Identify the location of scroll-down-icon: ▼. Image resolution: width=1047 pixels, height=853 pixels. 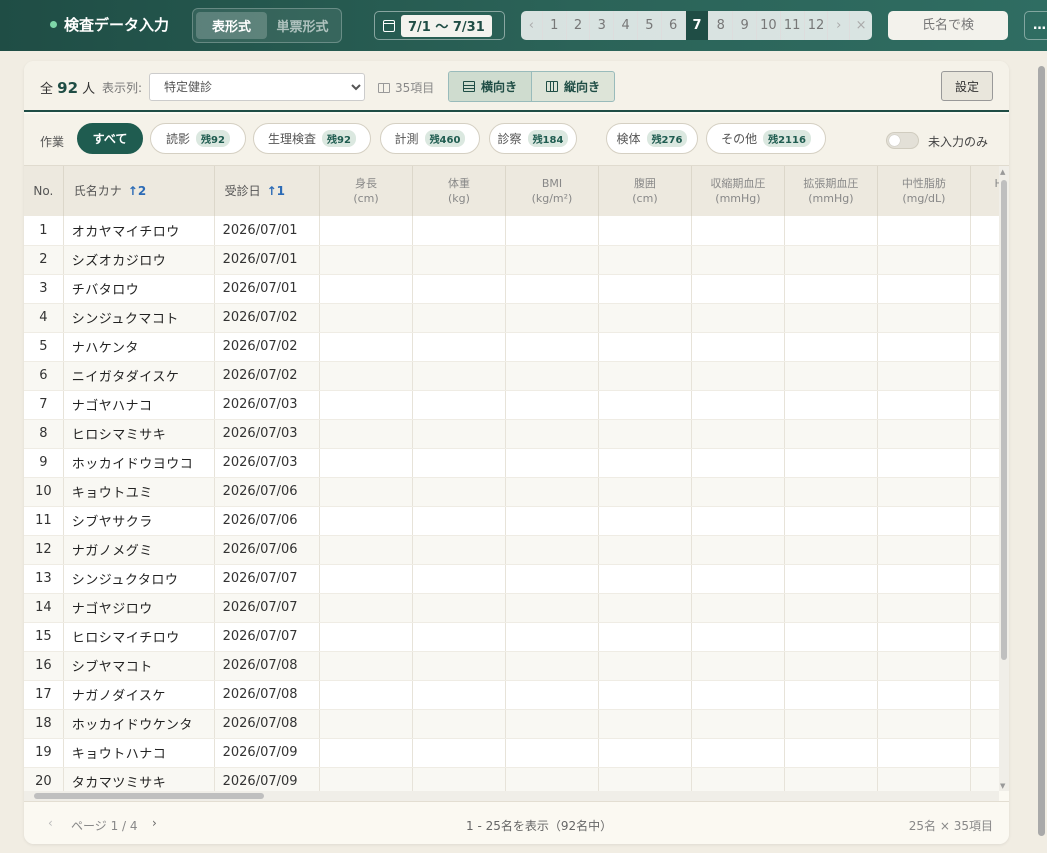
(1002, 786).